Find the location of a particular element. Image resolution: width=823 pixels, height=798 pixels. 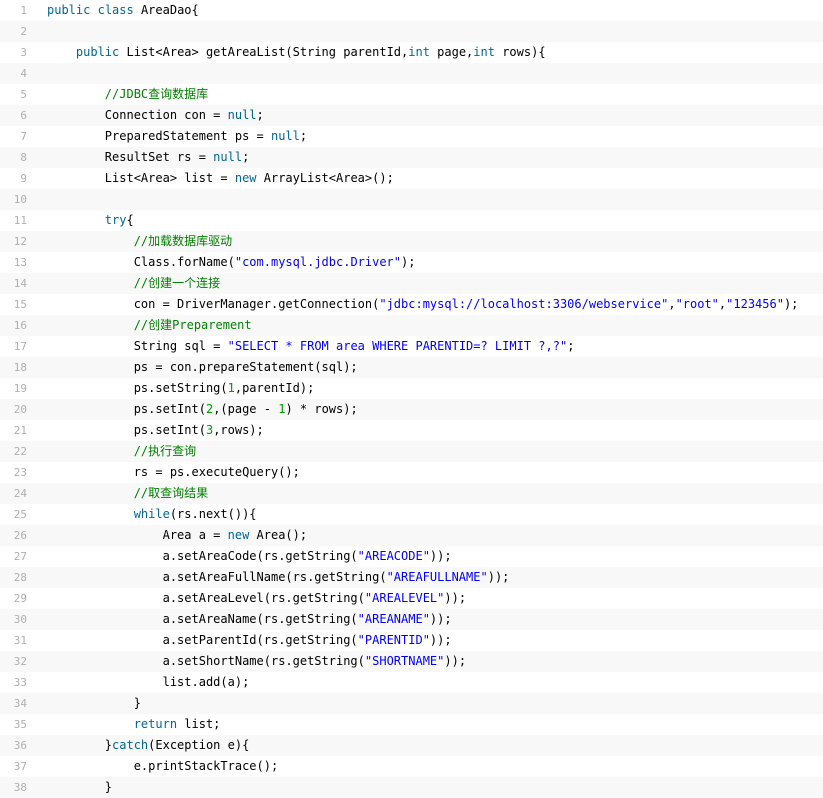

line-number: 25 is located at coordinates (20, 514).